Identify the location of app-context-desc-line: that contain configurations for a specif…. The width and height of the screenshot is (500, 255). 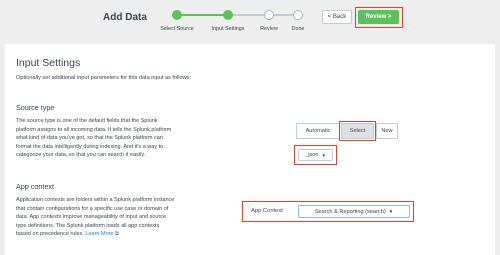
(92, 208).